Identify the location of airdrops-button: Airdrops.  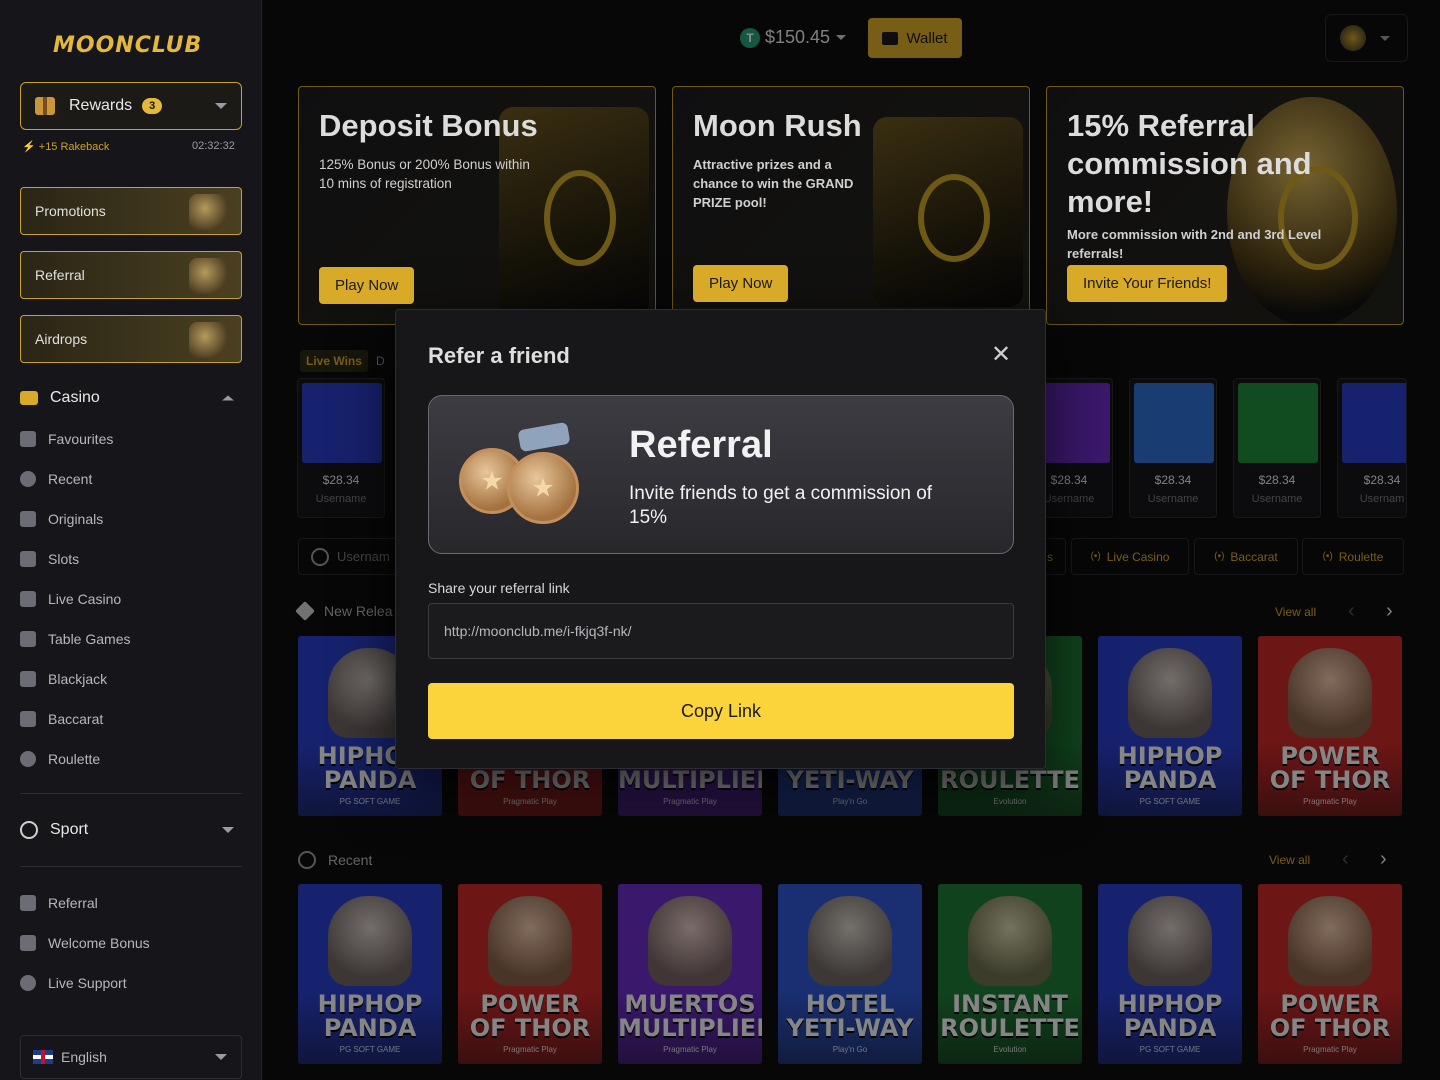
(131, 339).